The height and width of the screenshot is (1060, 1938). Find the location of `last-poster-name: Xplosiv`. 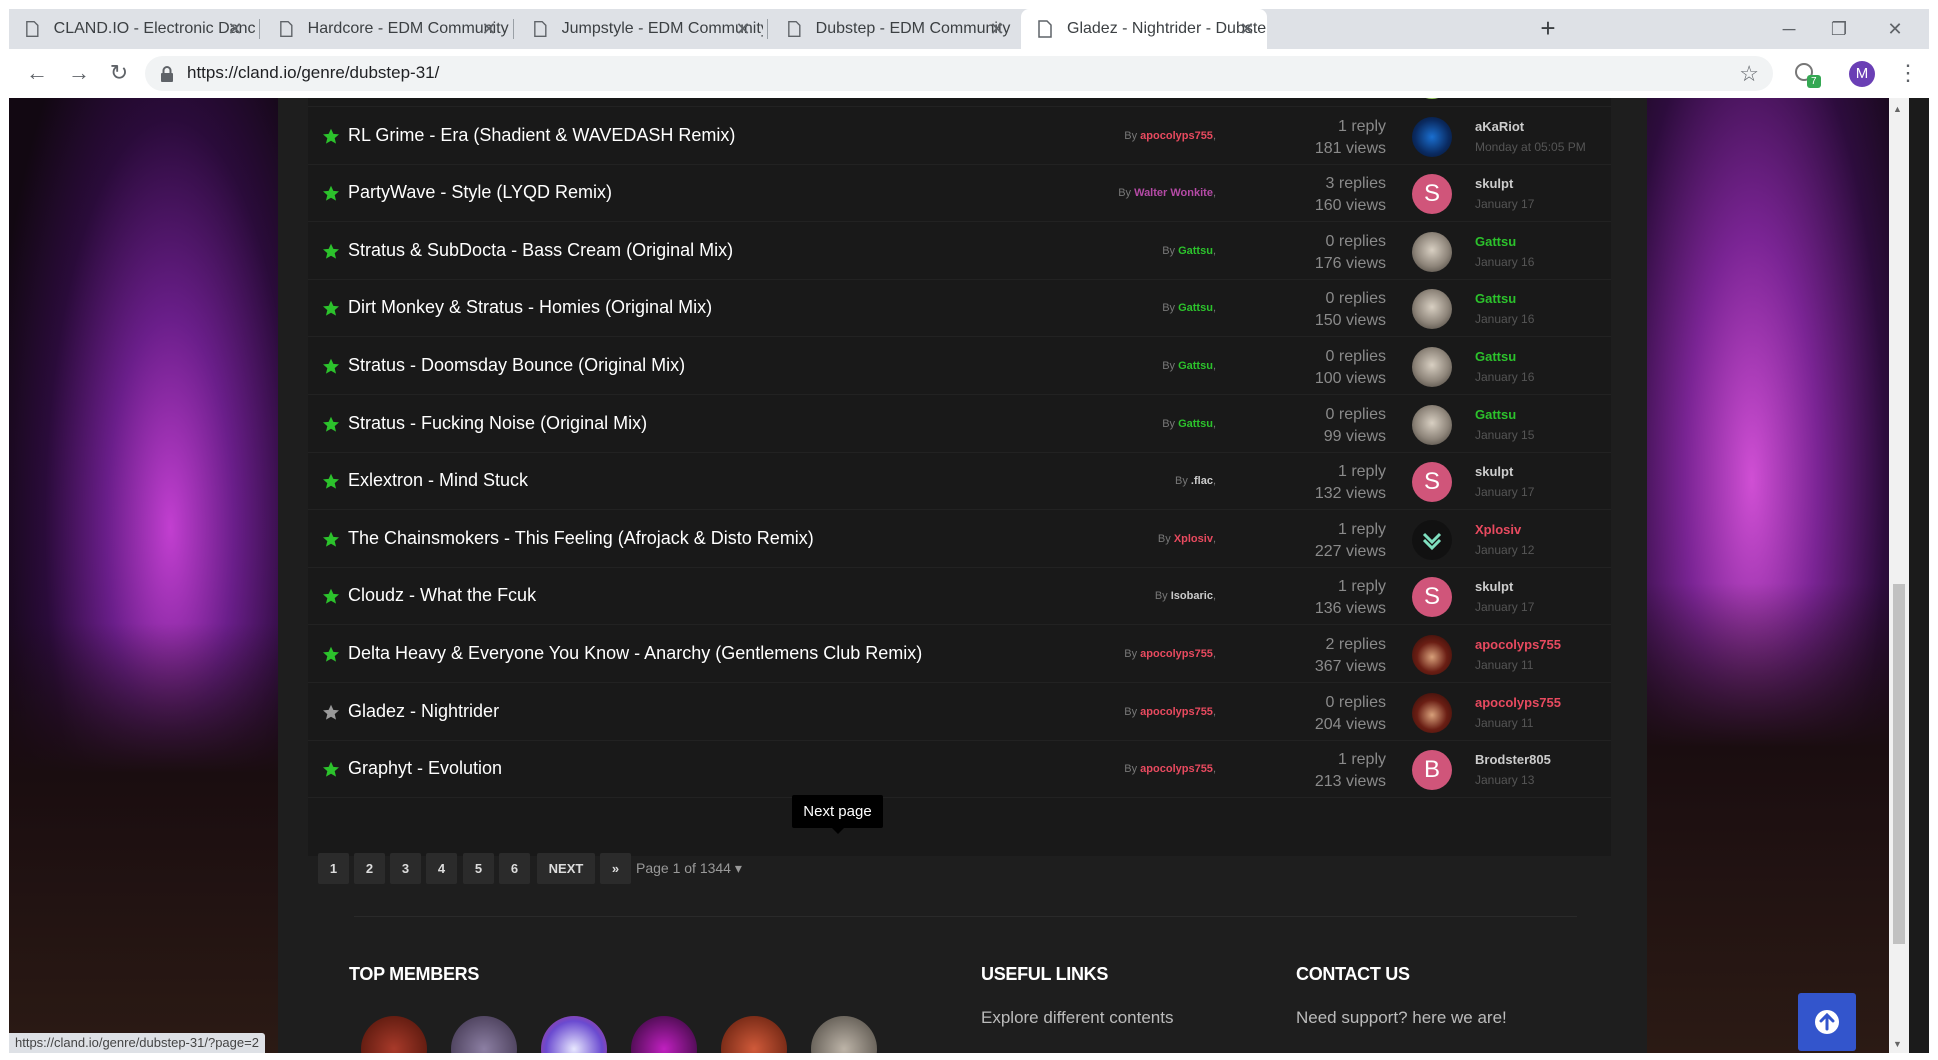

last-poster-name: Xplosiv is located at coordinates (1498, 529).